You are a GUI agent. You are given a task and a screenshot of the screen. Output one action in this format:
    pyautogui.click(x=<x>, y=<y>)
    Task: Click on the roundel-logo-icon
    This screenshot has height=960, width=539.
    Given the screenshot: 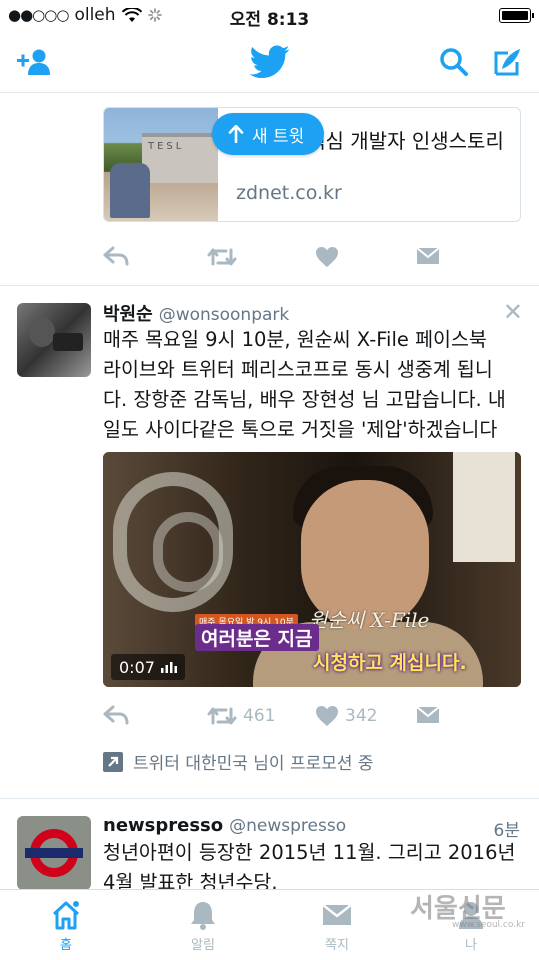 What is the action you would take?
    pyautogui.click(x=54, y=853)
    